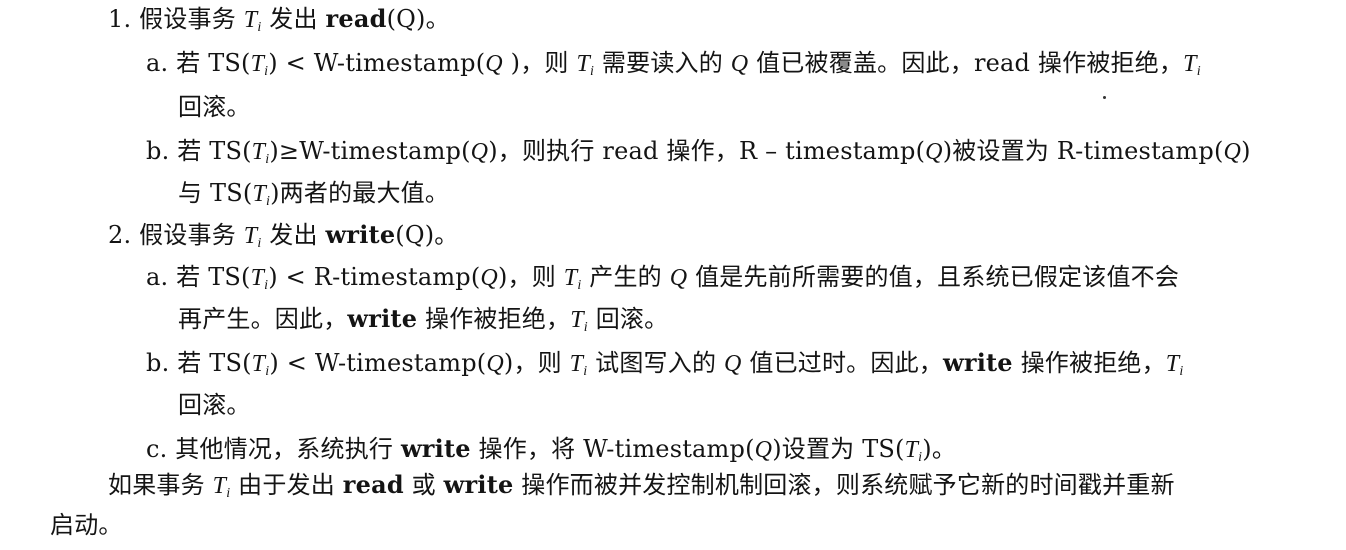 This screenshot has height=550, width=1346. I want to click on stray-dot, so click(1104, 97).